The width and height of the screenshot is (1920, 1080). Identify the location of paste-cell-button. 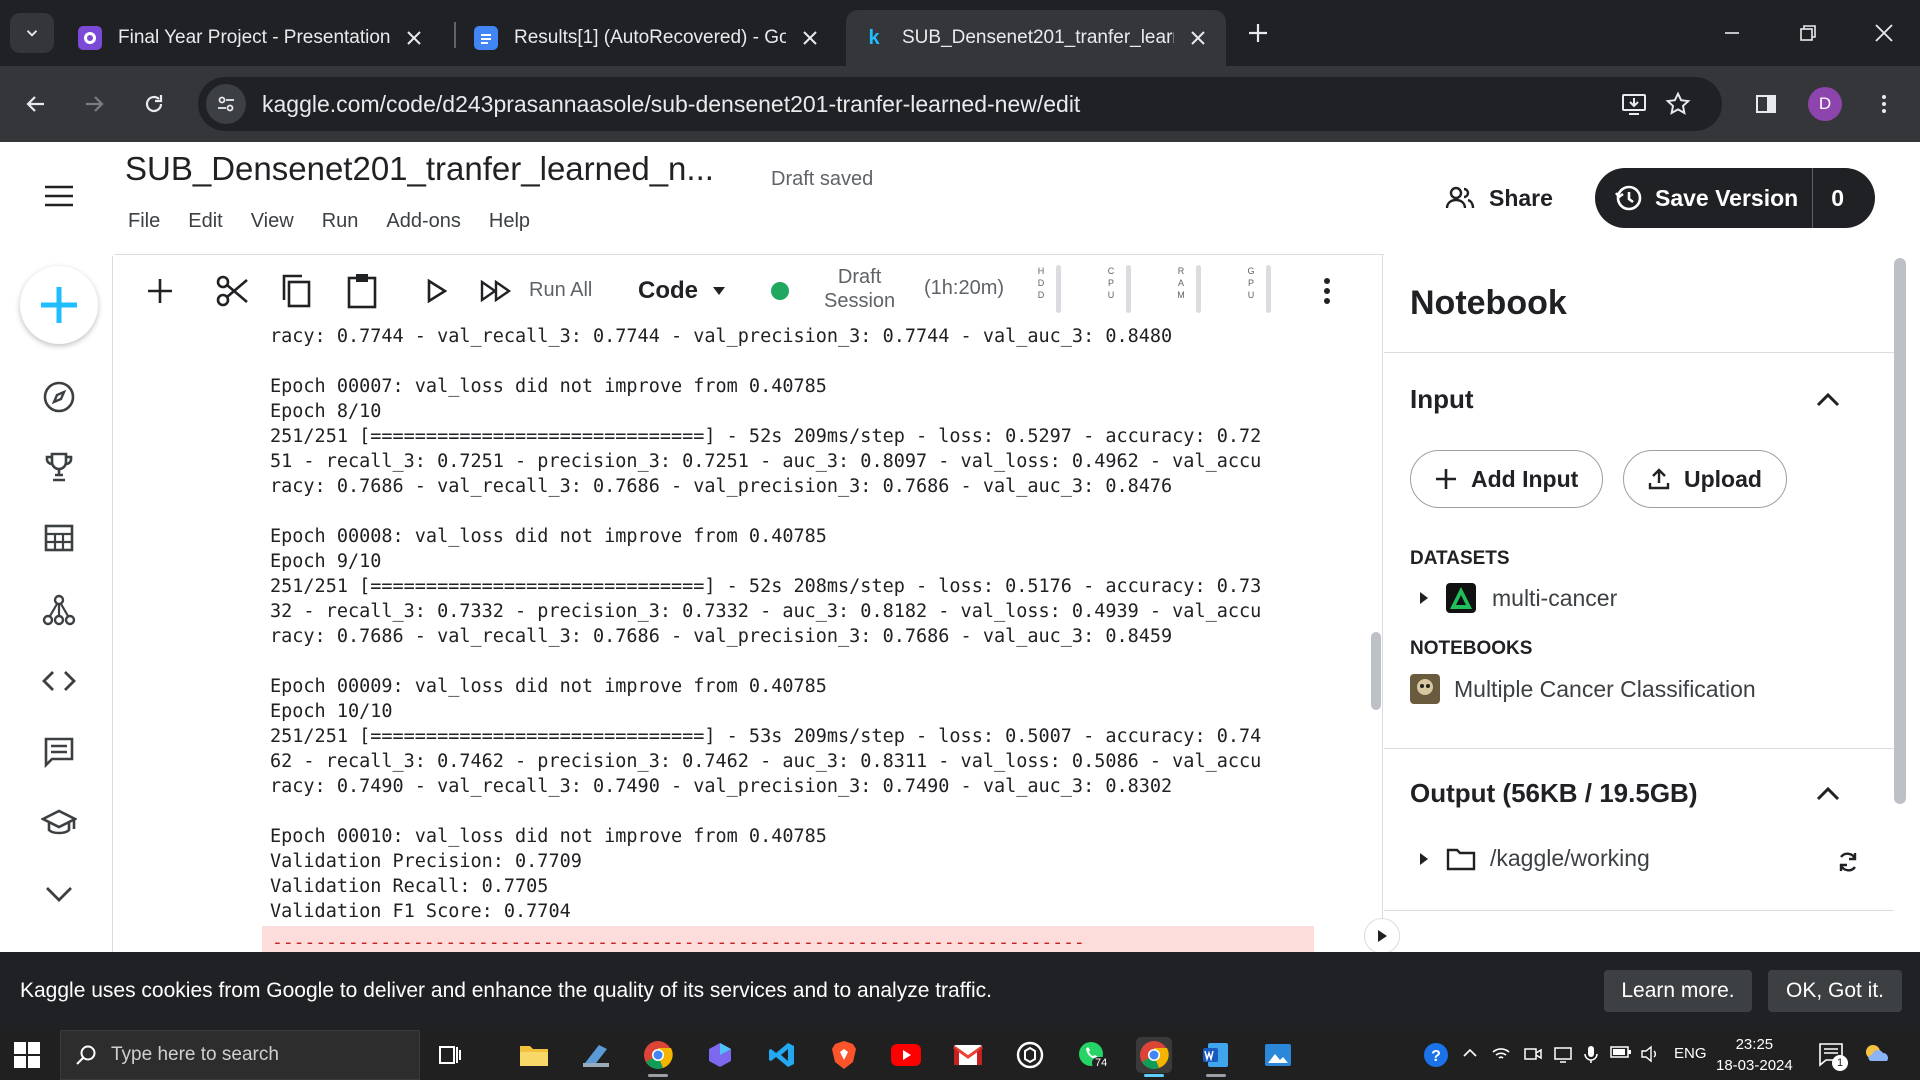
(362, 291).